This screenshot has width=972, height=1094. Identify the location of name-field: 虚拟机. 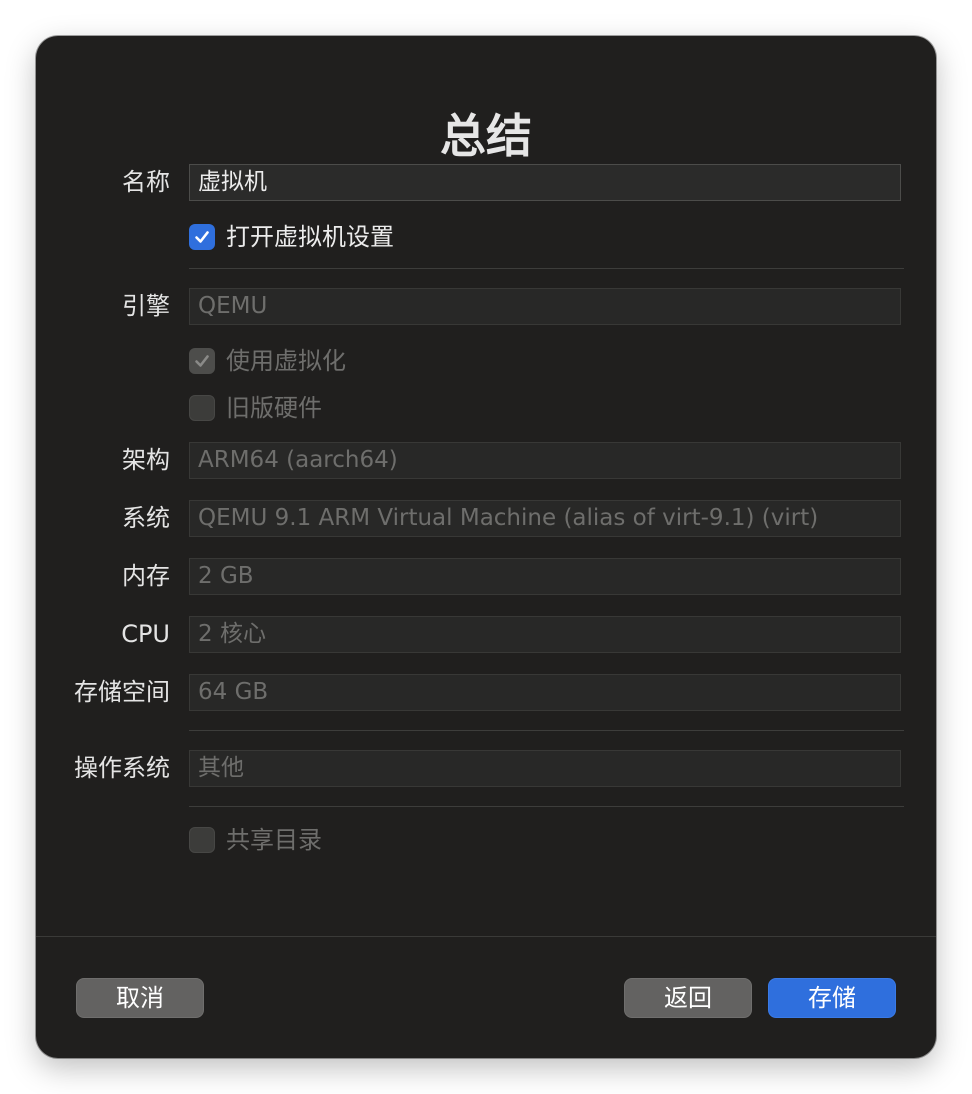
(545, 182).